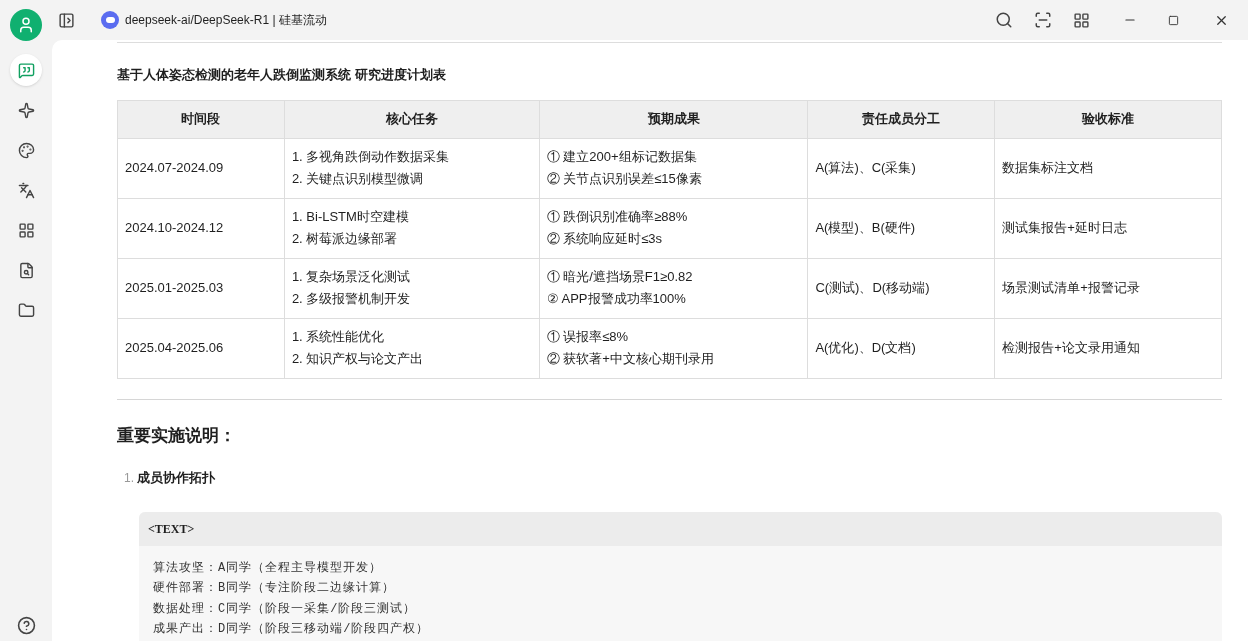  I want to click on search-icon, so click(1004, 20).